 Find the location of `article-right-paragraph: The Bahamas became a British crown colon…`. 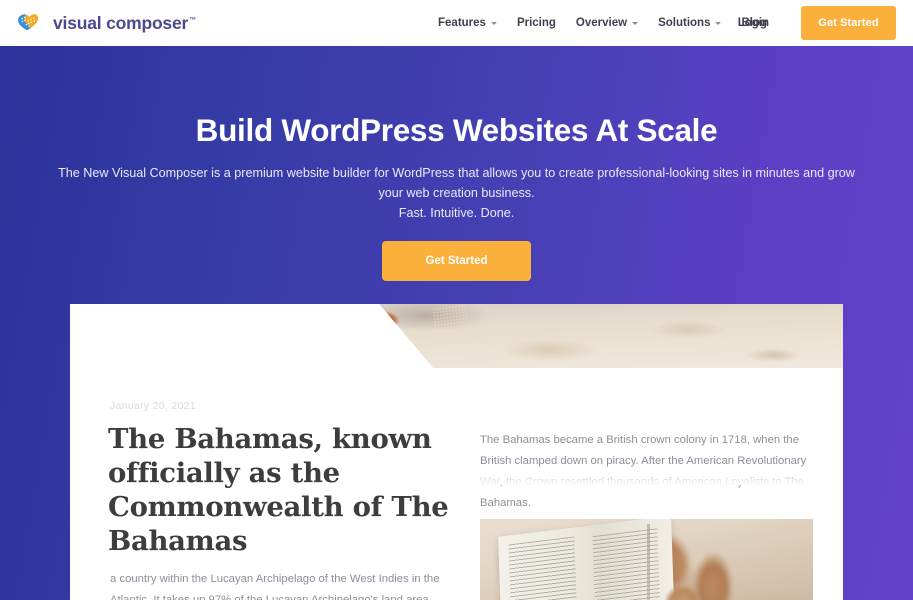

article-right-paragraph: The Bahamas became a British crown colon… is located at coordinates (643, 471).